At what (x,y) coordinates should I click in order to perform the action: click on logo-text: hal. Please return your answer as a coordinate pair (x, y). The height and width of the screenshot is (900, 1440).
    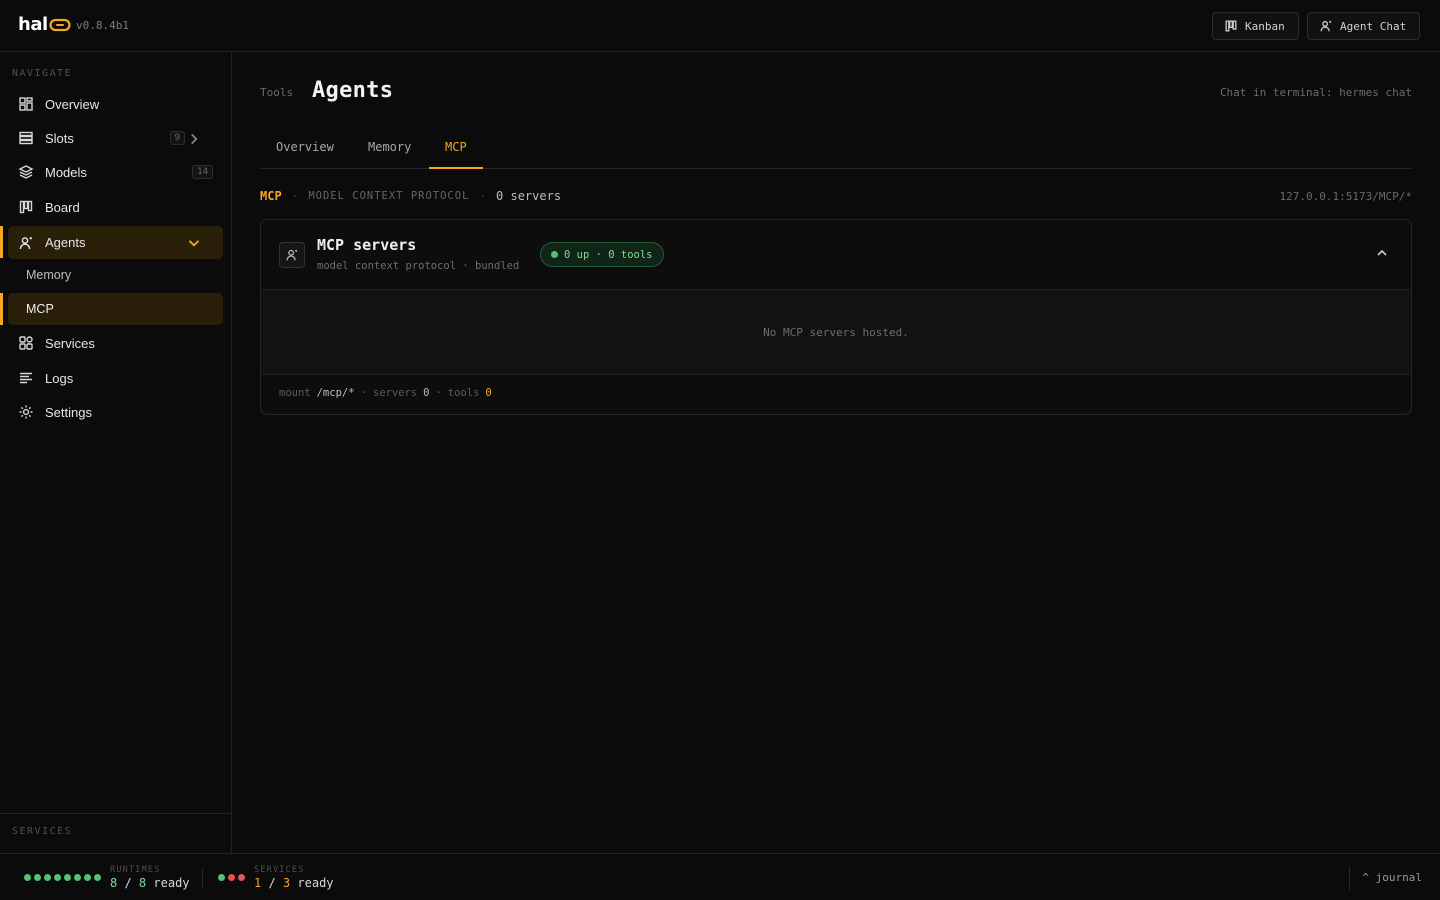
    Looking at the image, I should click on (33, 24).